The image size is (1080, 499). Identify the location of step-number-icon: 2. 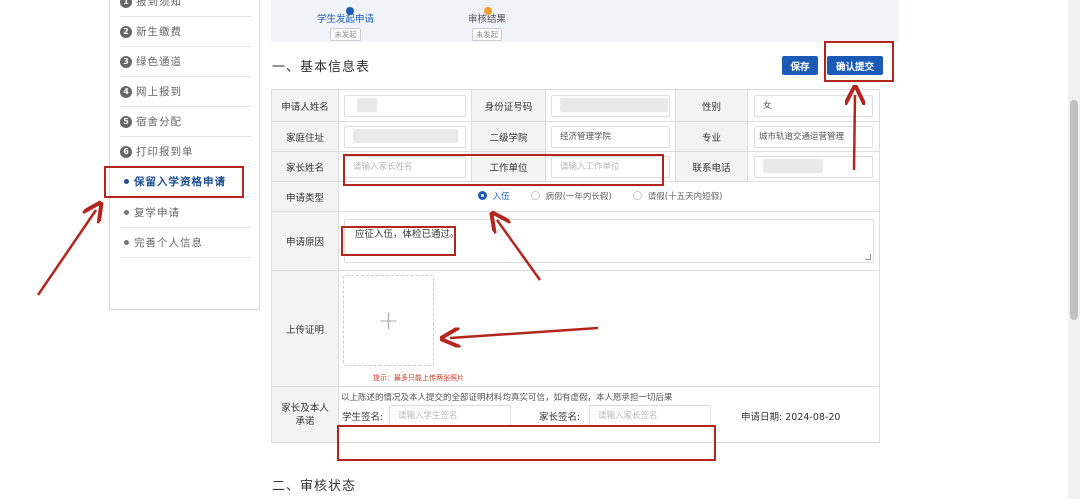
(126, 31).